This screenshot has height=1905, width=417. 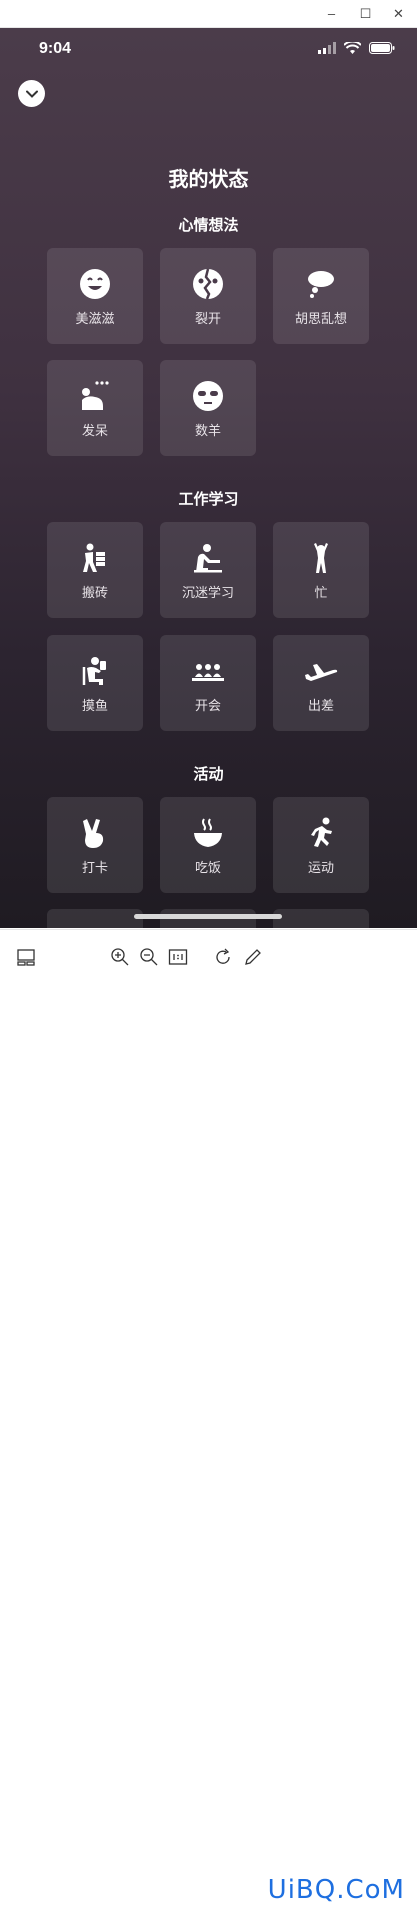 I want to click on study-icon, so click(x=208, y=558).